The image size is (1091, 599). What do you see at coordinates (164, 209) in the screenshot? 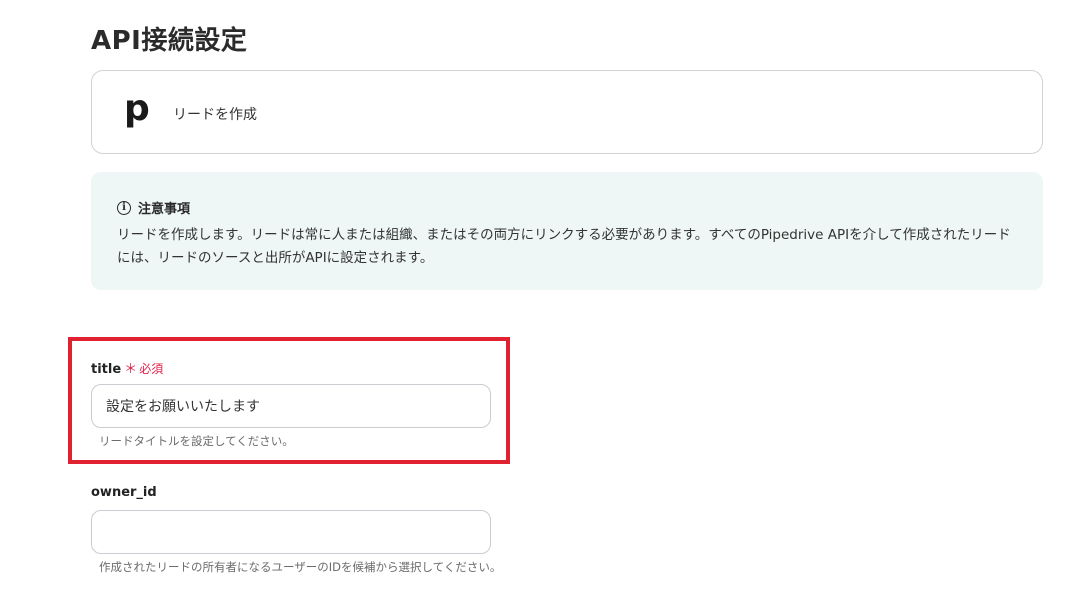
I see `notice-title: 注意事項` at bounding box center [164, 209].